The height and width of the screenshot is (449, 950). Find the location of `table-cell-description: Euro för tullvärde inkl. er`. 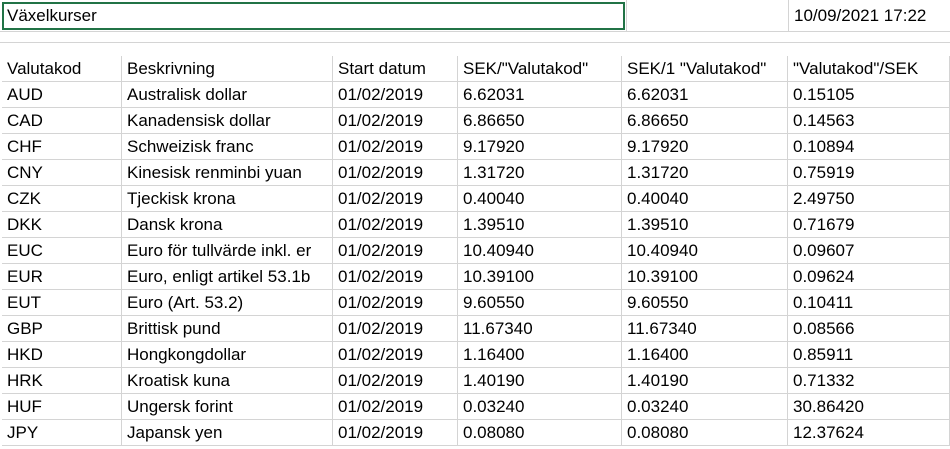

table-cell-description: Euro för tullvärde inkl. er is located at coordinates (227, 251).